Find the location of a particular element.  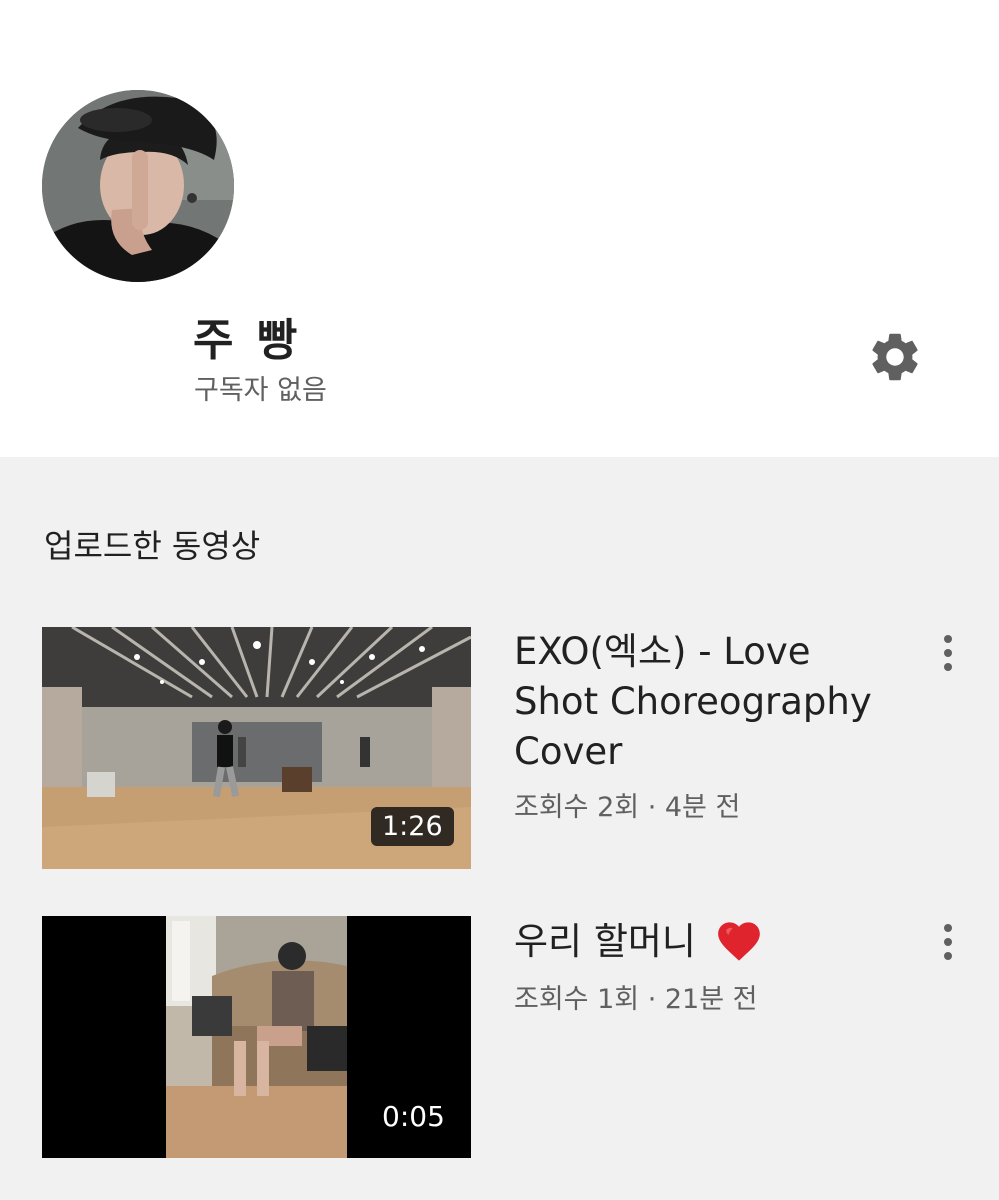

video-thumbnail: 1:26 is located at coordinates (256, 748).